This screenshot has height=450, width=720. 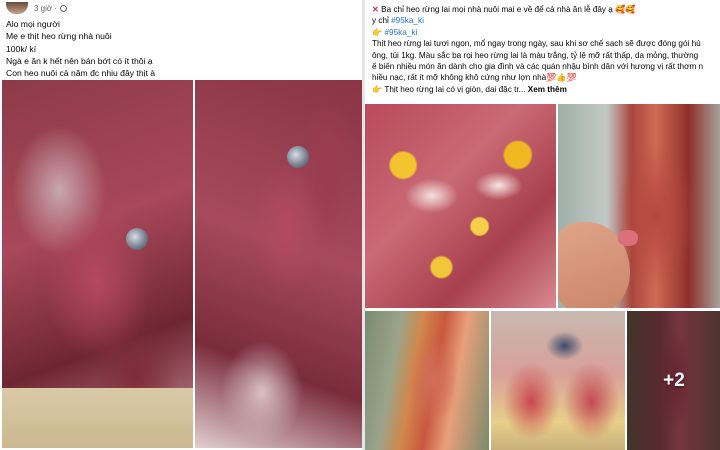 What do you see at coordinates (33, 24) in the screenshot?
I see `caption-line: Alo mọi người` at bounding box center [33, 24].